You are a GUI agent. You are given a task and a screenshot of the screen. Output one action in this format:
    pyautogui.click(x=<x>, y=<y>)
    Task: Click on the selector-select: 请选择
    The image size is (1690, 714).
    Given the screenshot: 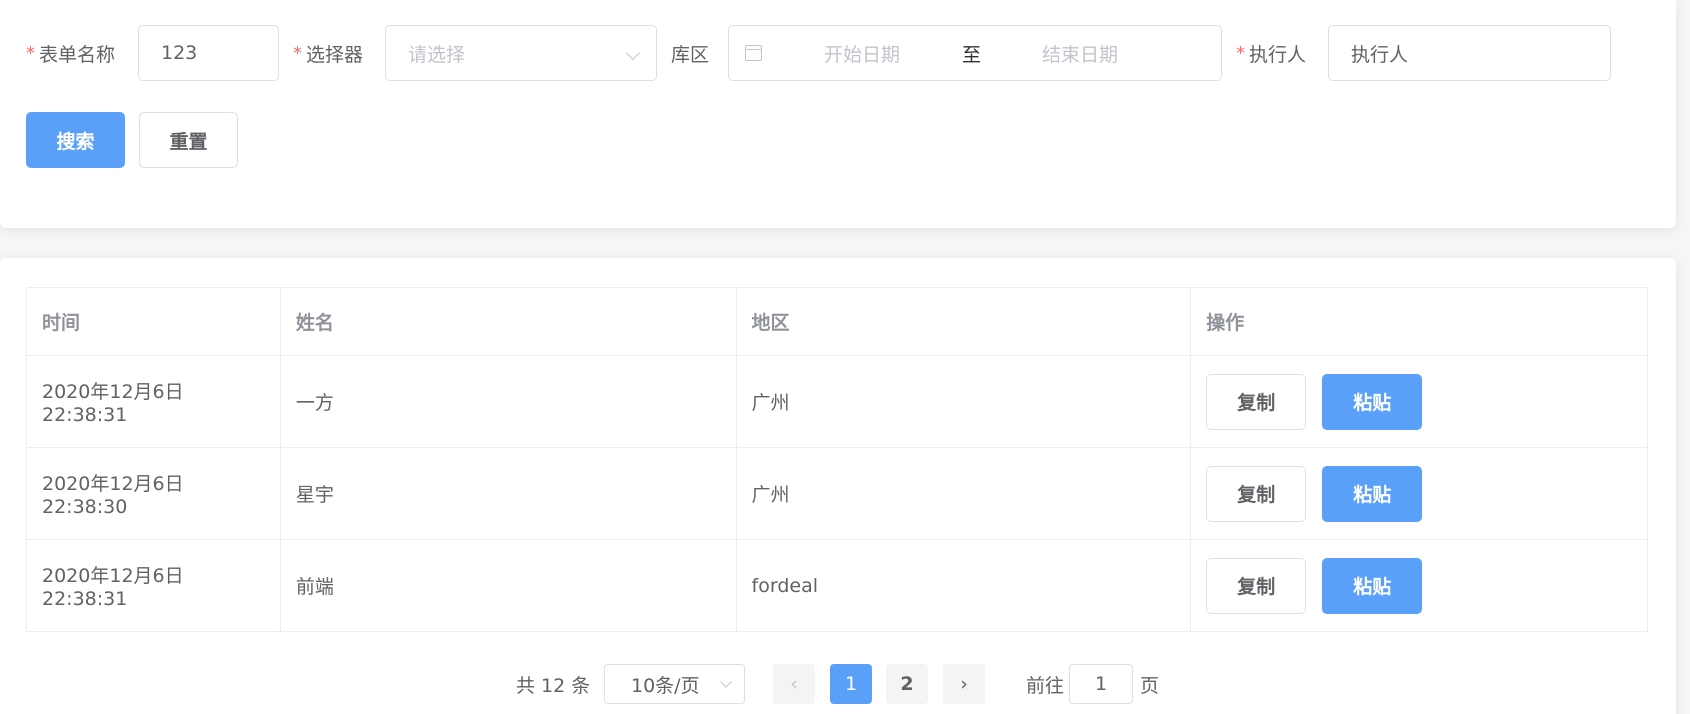 What is the action you would take?
    pyautogui.click(x=521, y=53)
    